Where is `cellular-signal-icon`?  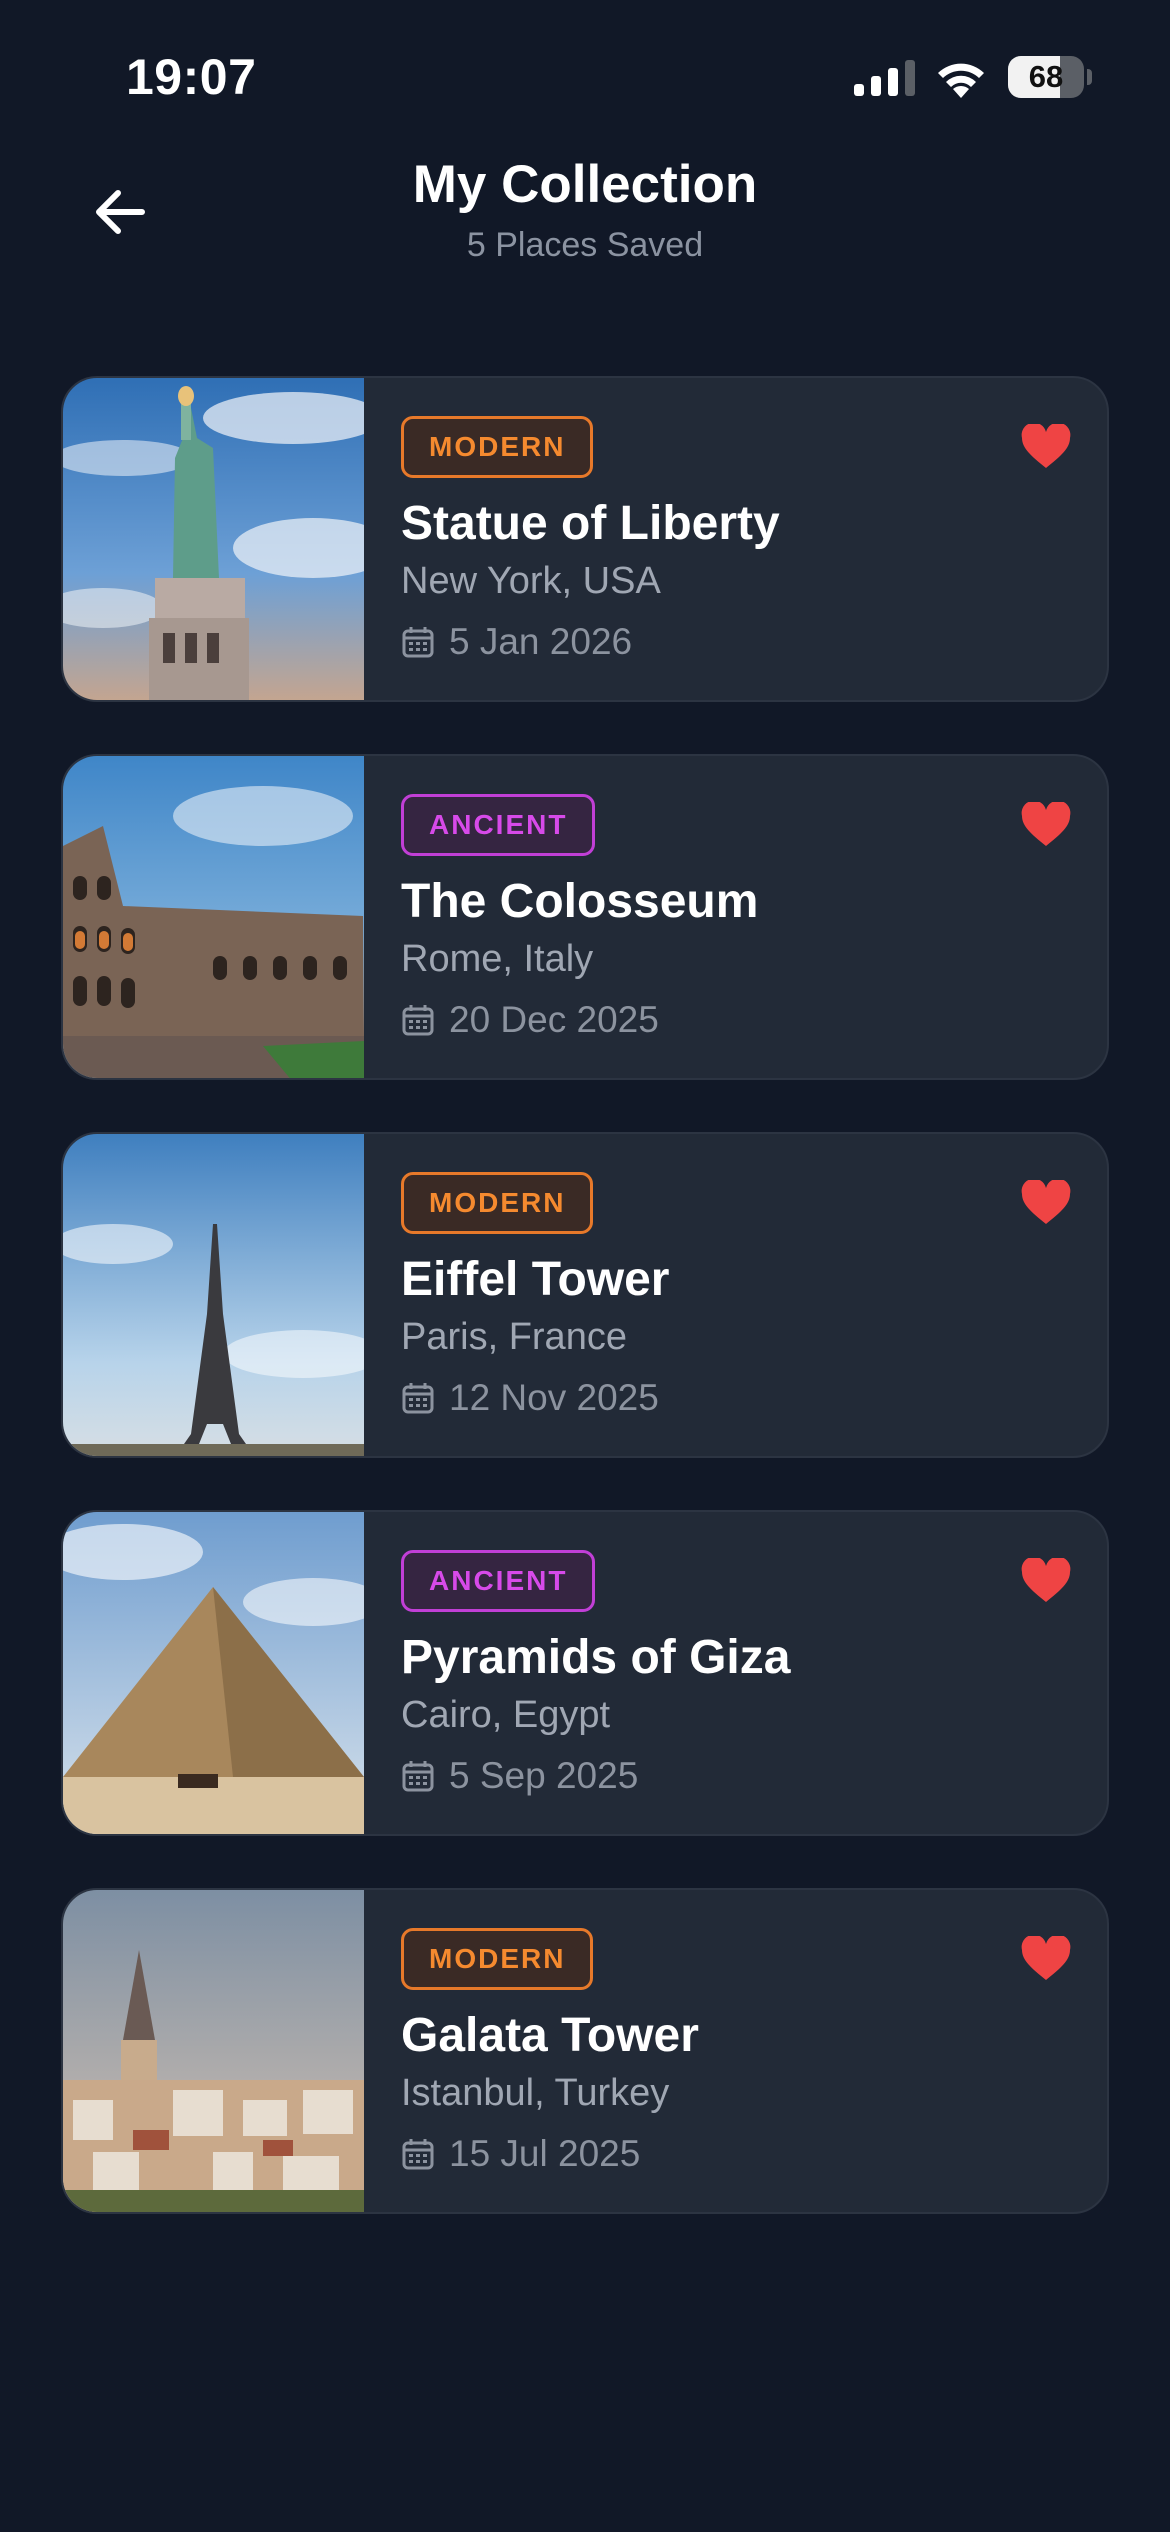
cellular-signal-icon is located at coordinates (884, 78).